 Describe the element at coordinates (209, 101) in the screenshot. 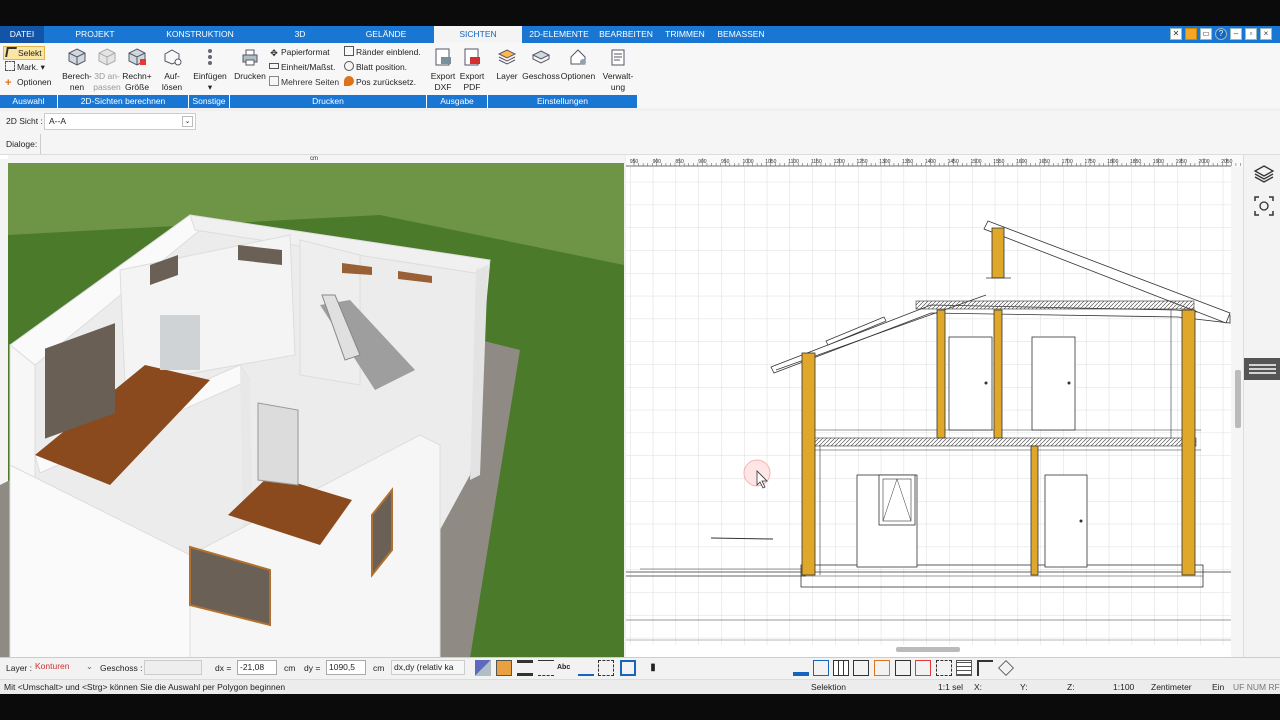

I see `group-sonstige: Sonstige` at that location.